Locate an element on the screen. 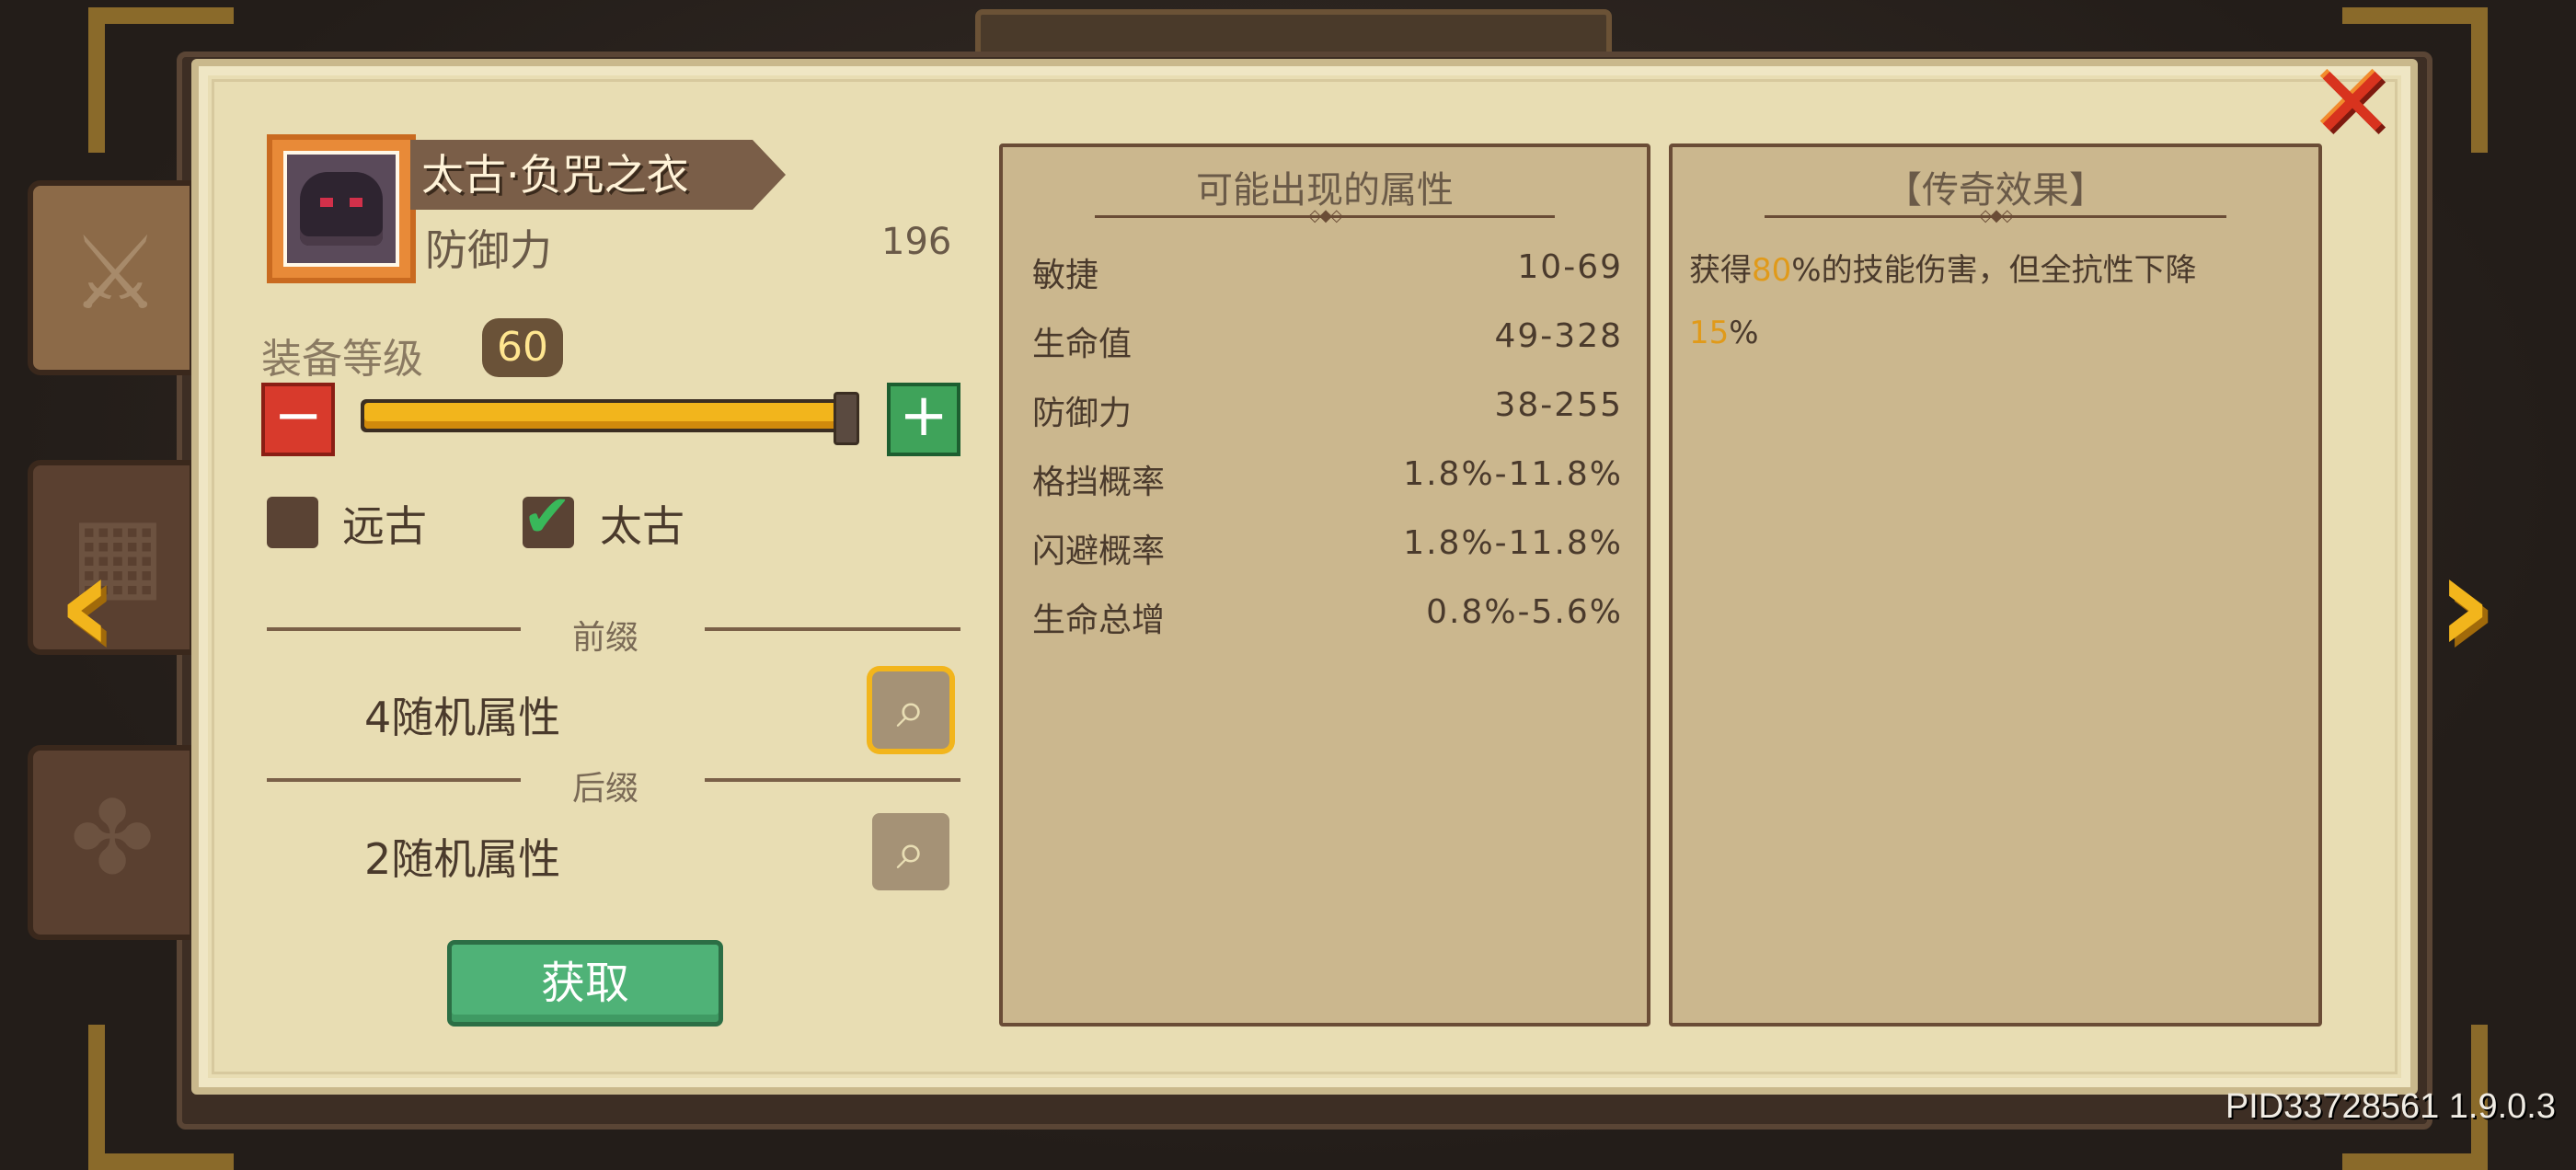  close-icon: ✕ is located at coordinates (2352, 103).